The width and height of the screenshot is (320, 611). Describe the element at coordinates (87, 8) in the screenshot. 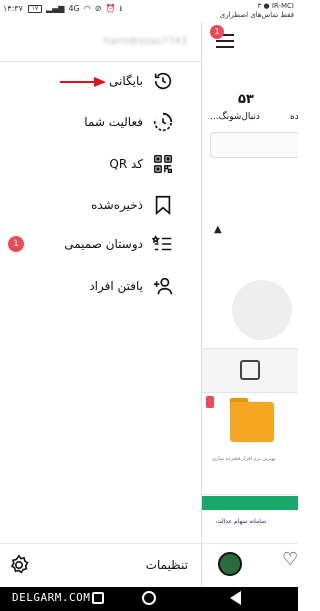

I see `wifi-icon: ◠` at that location.